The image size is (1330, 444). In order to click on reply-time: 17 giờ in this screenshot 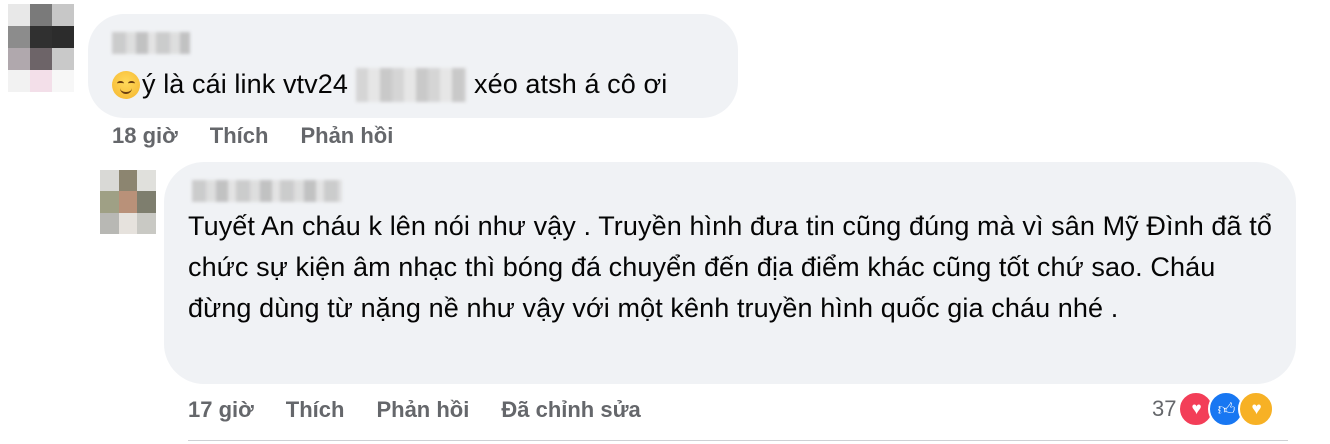, I will do `click(221, 410)`.